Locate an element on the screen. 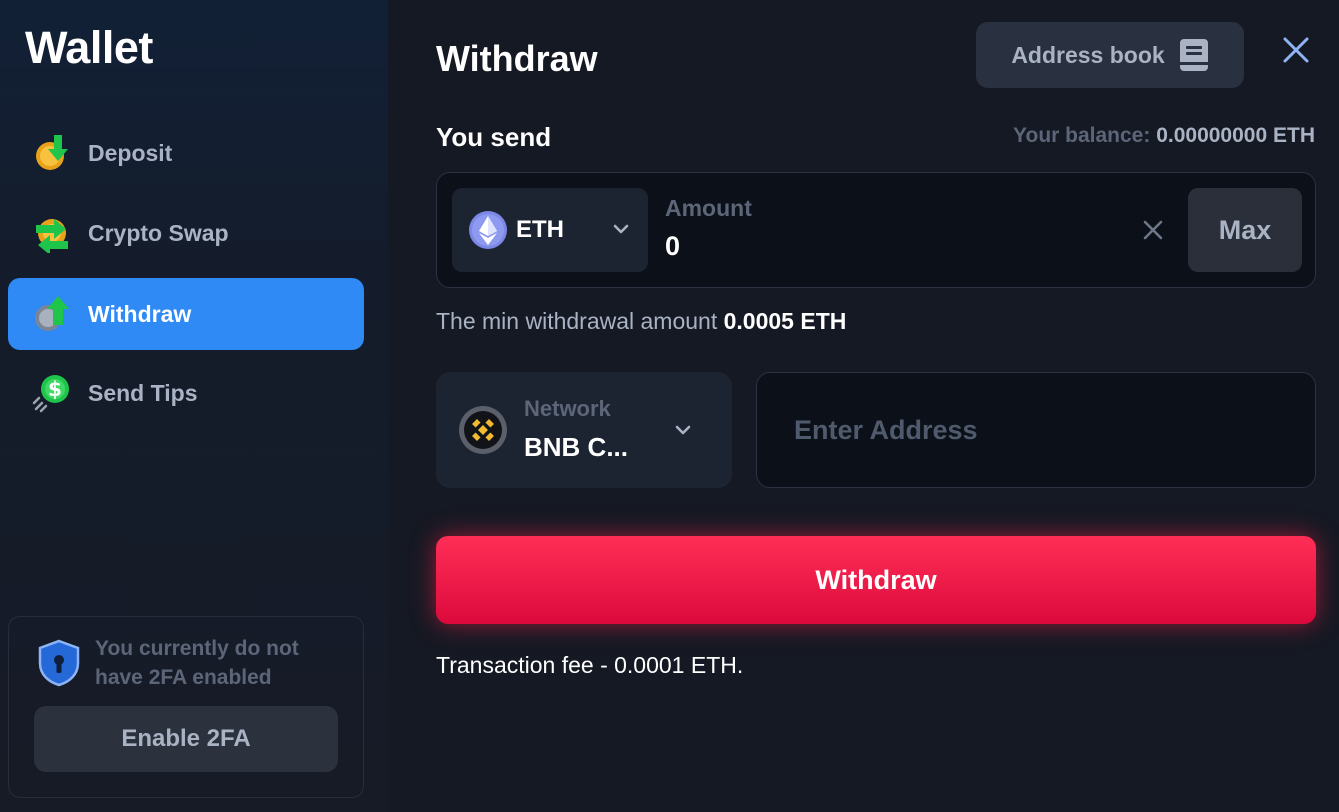 The width and height of the screenshot is (1339, 812). swap-icon is located at coordinates (52, 236).